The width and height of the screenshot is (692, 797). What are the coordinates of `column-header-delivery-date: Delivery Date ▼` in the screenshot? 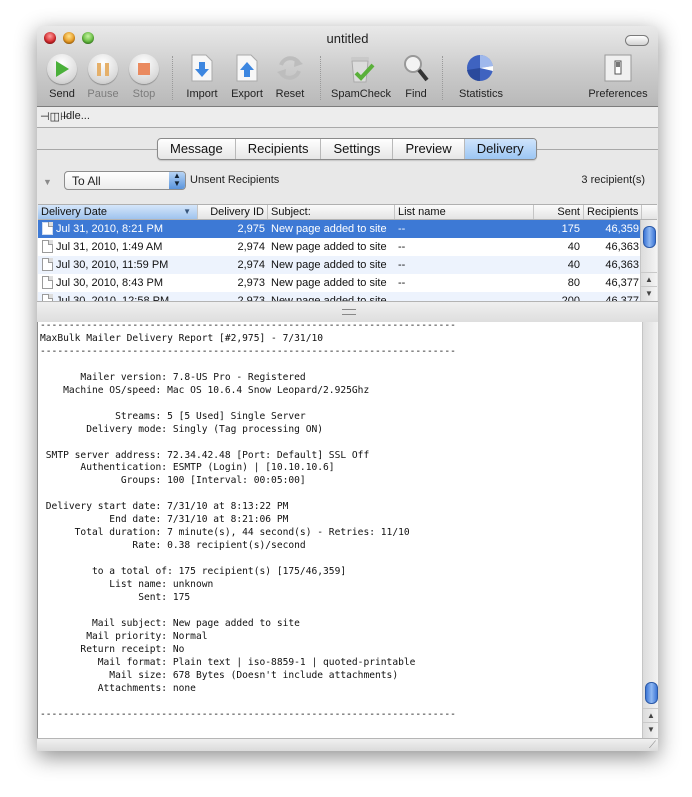 It's located at (118, 212).